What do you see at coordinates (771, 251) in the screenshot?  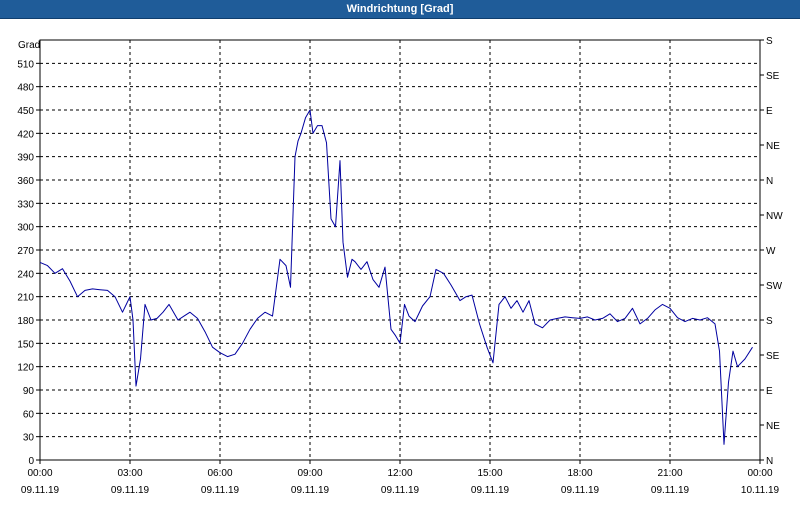 I see `right-tick-label: W` at bounding box center [771, 251].